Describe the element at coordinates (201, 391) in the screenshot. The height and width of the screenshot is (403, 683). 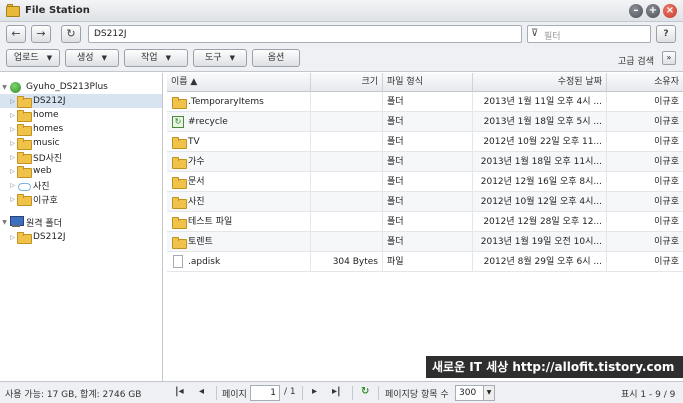
I see `prev-page-icon: ◂` at that location.